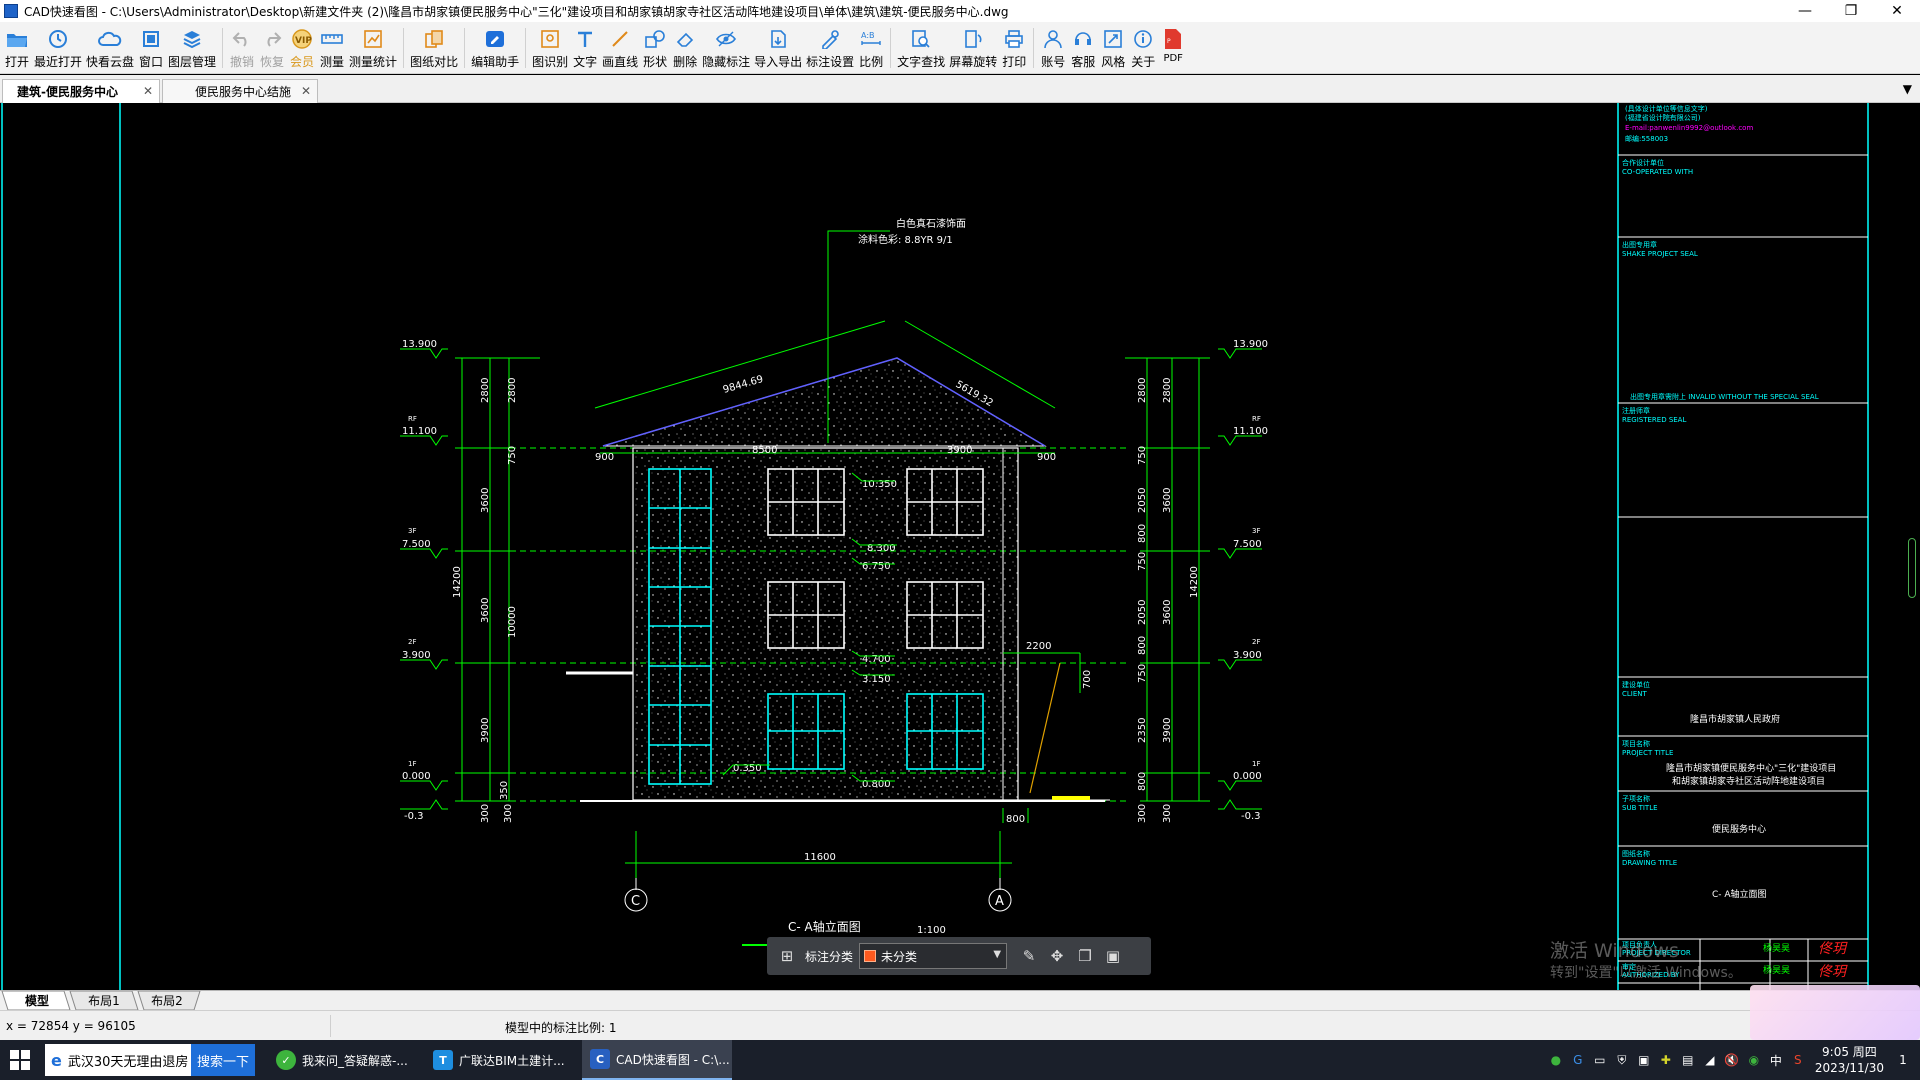 The image size is (1920, 1080). I want to click on tray-icon-5: ▣, so click(1644, 1060).